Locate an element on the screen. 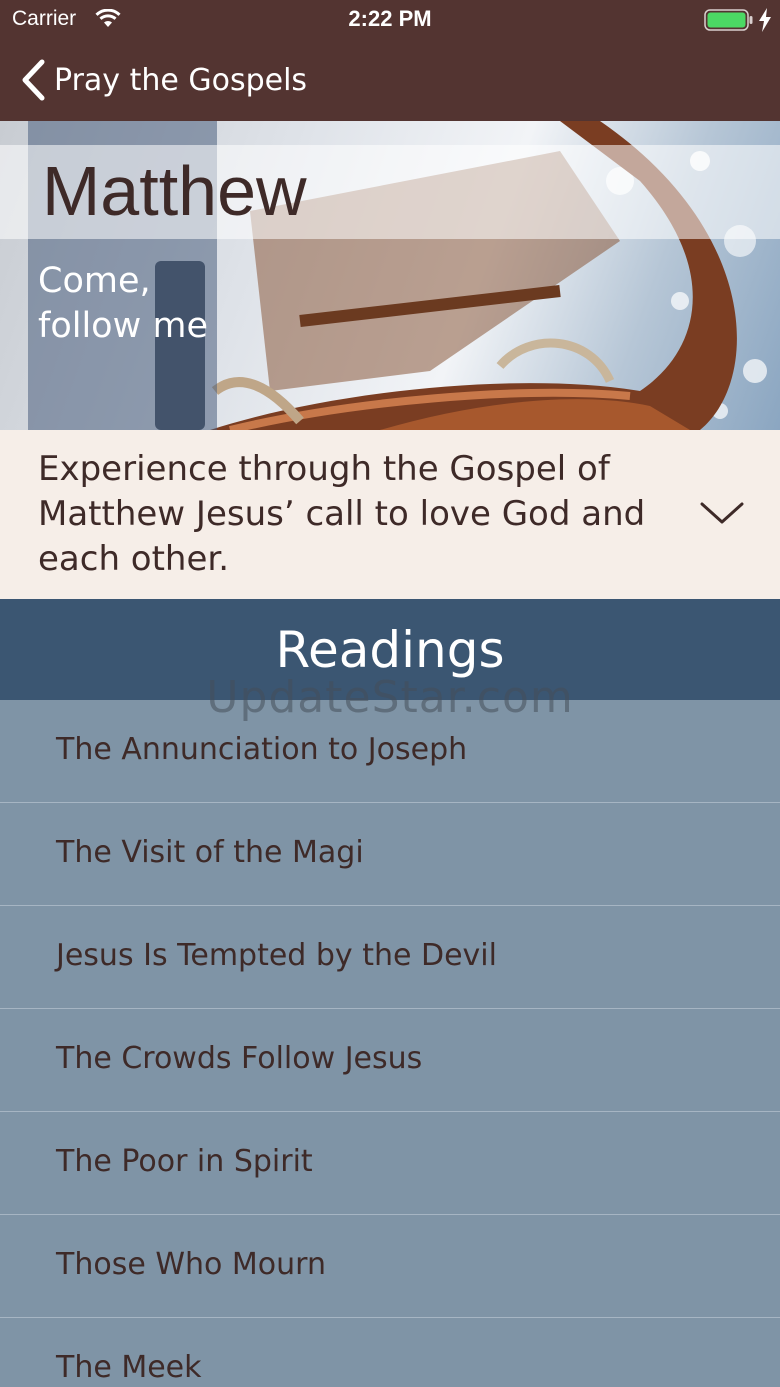 The image size is (780, 1387). back-button: Pray the Gospels is located at coordinates (163, 80).